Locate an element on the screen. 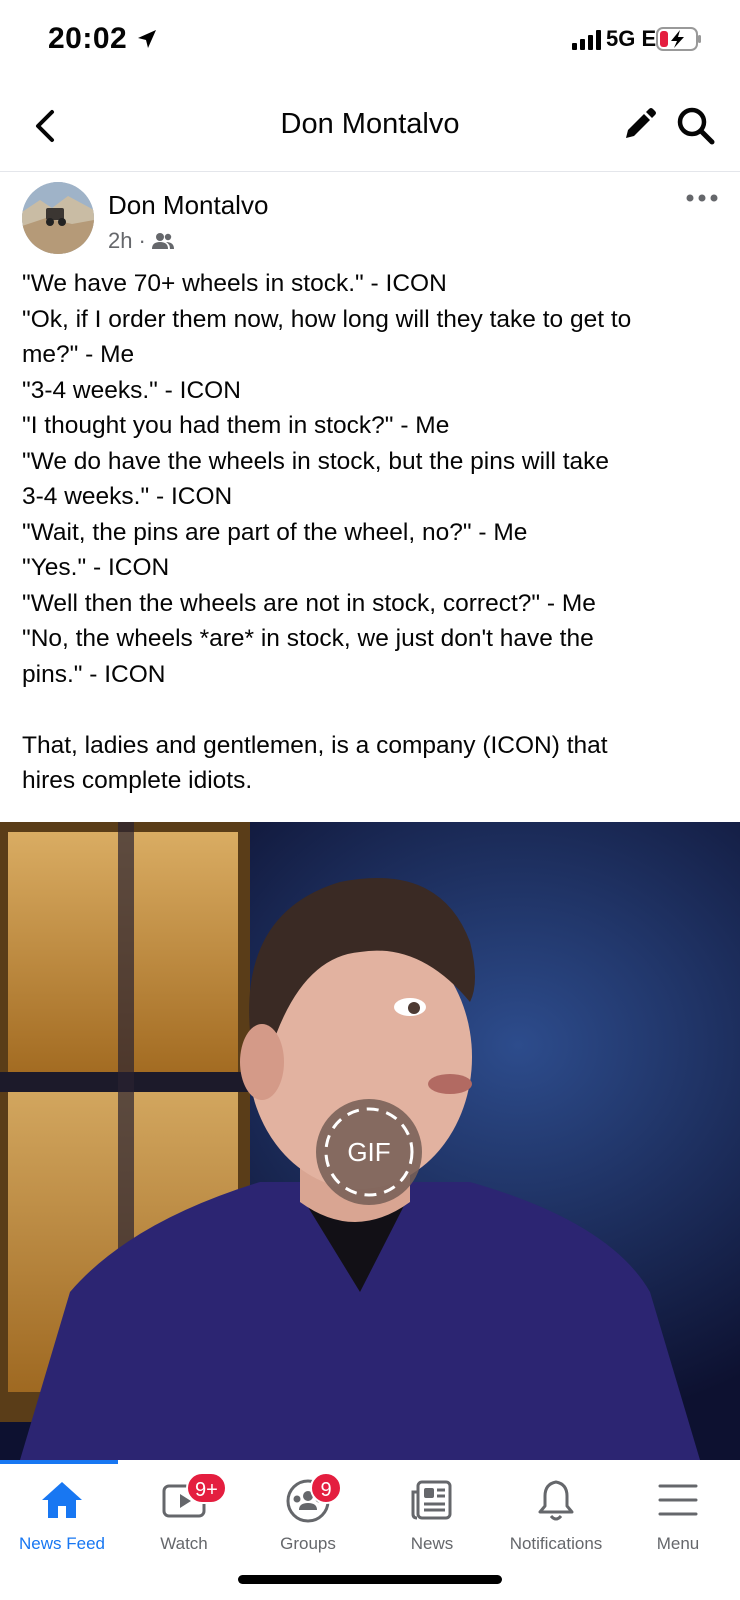 This screenshot has height=1600, width=740. post-line: hires complete idiots. is located at coordinates (137, 780).